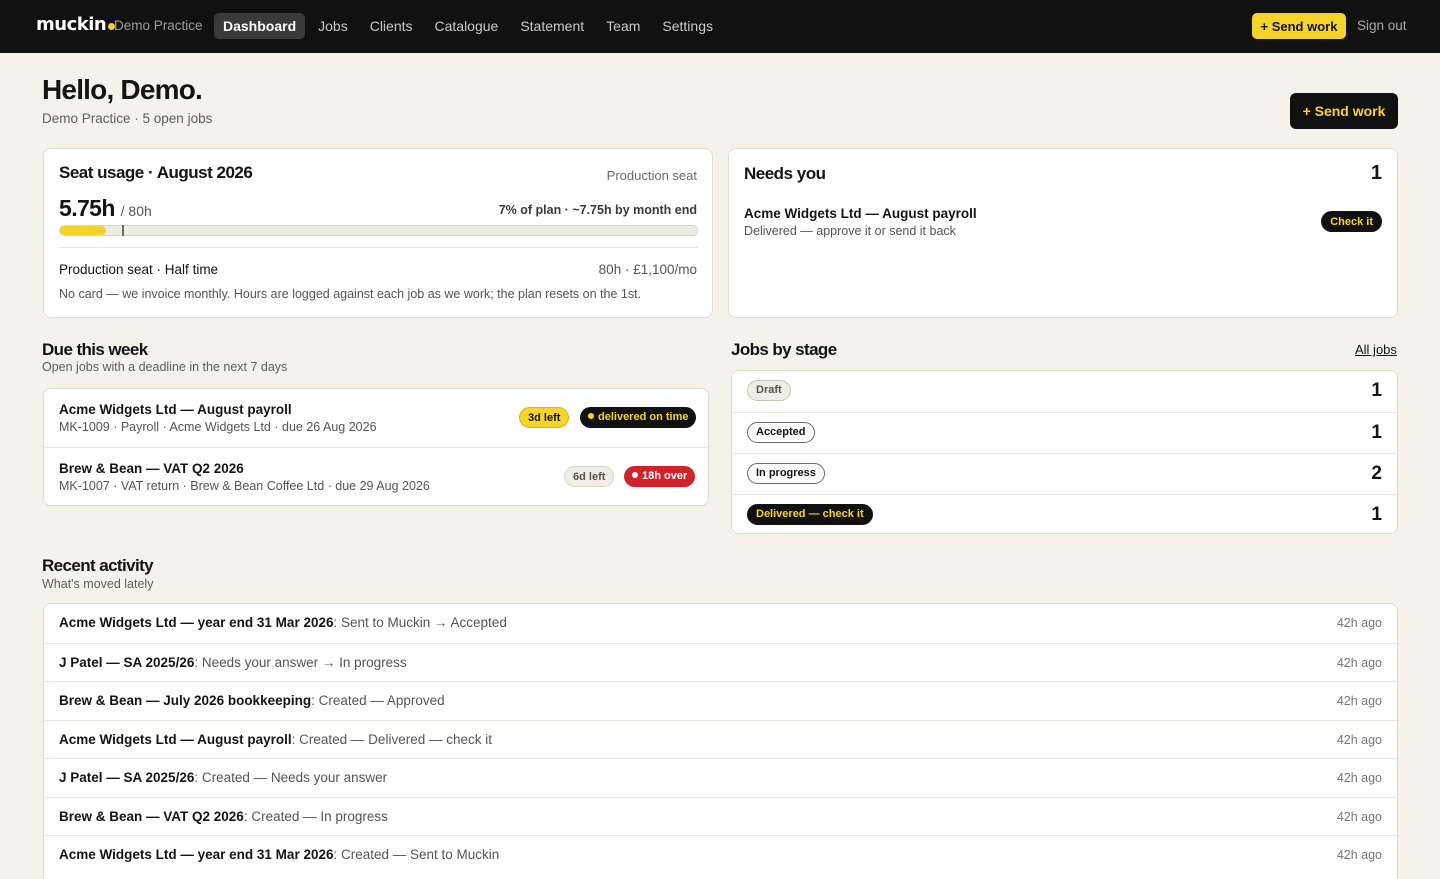  I want to click on stage-badge: In progress, so click(786, 473).